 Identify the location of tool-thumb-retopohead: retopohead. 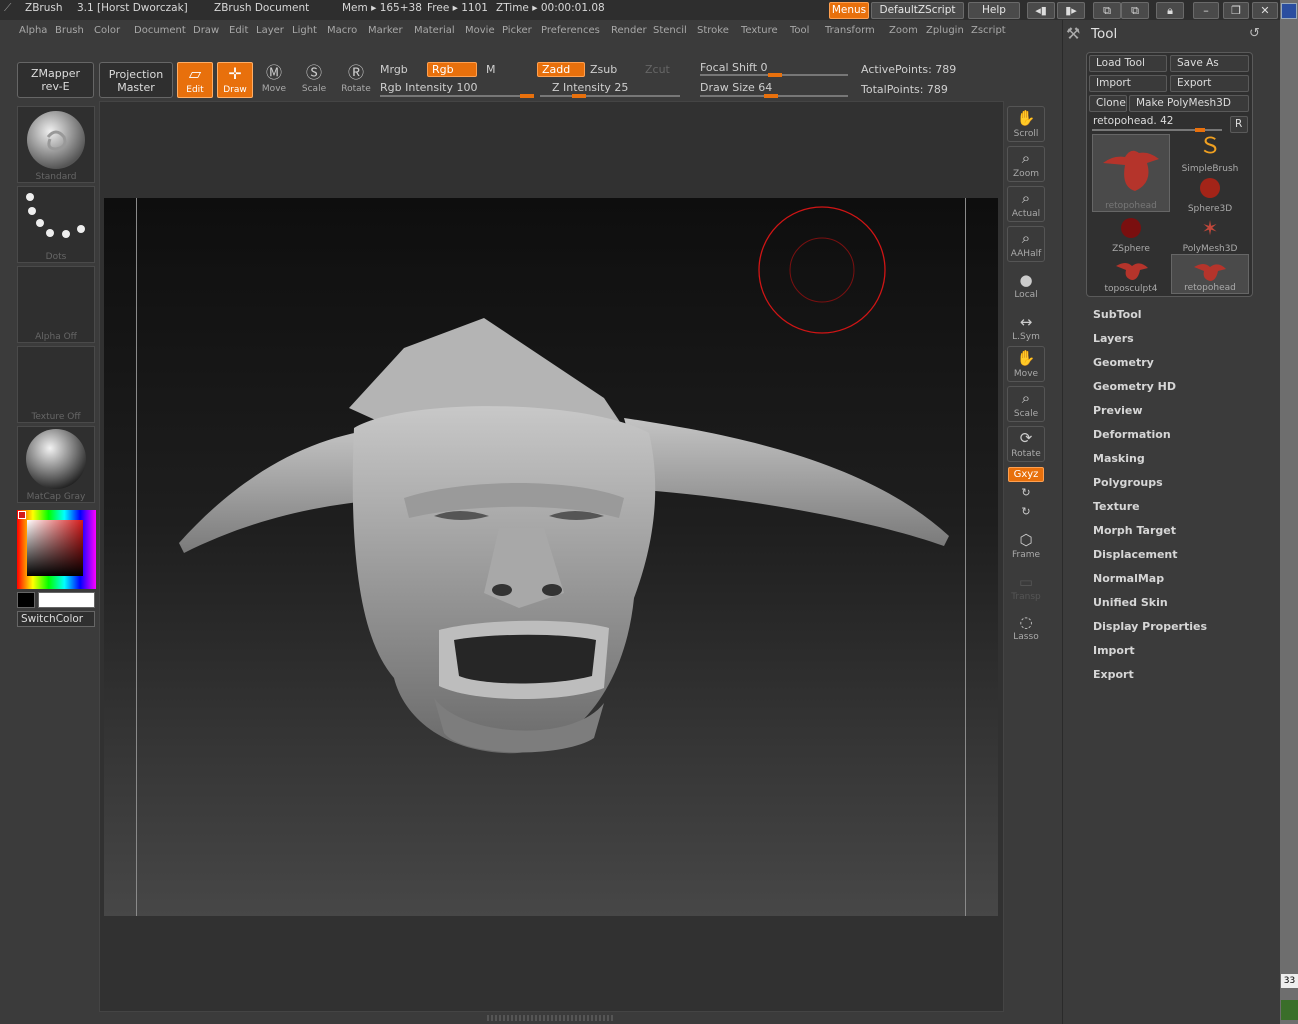
(1131, 173).